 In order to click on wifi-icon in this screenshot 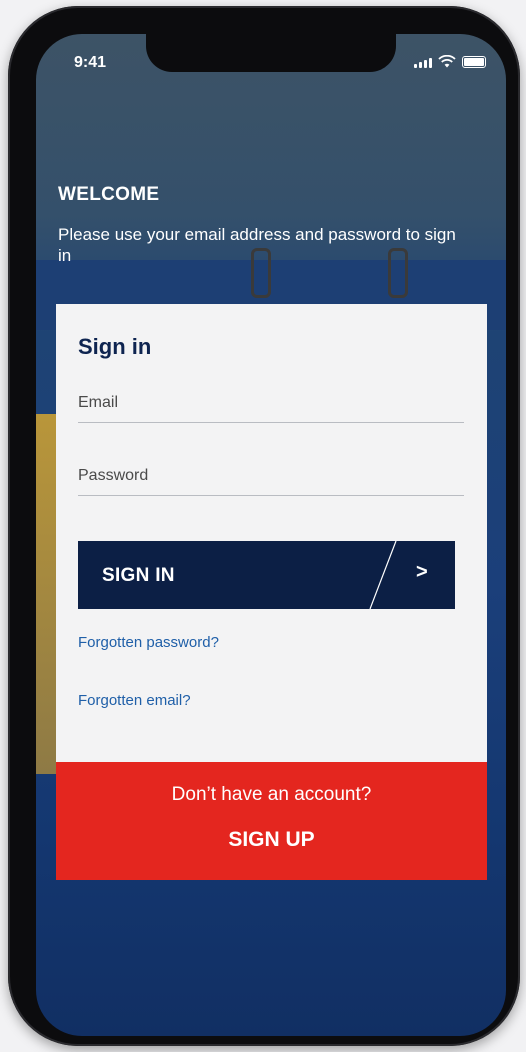, I will do `click(447, 61)`.